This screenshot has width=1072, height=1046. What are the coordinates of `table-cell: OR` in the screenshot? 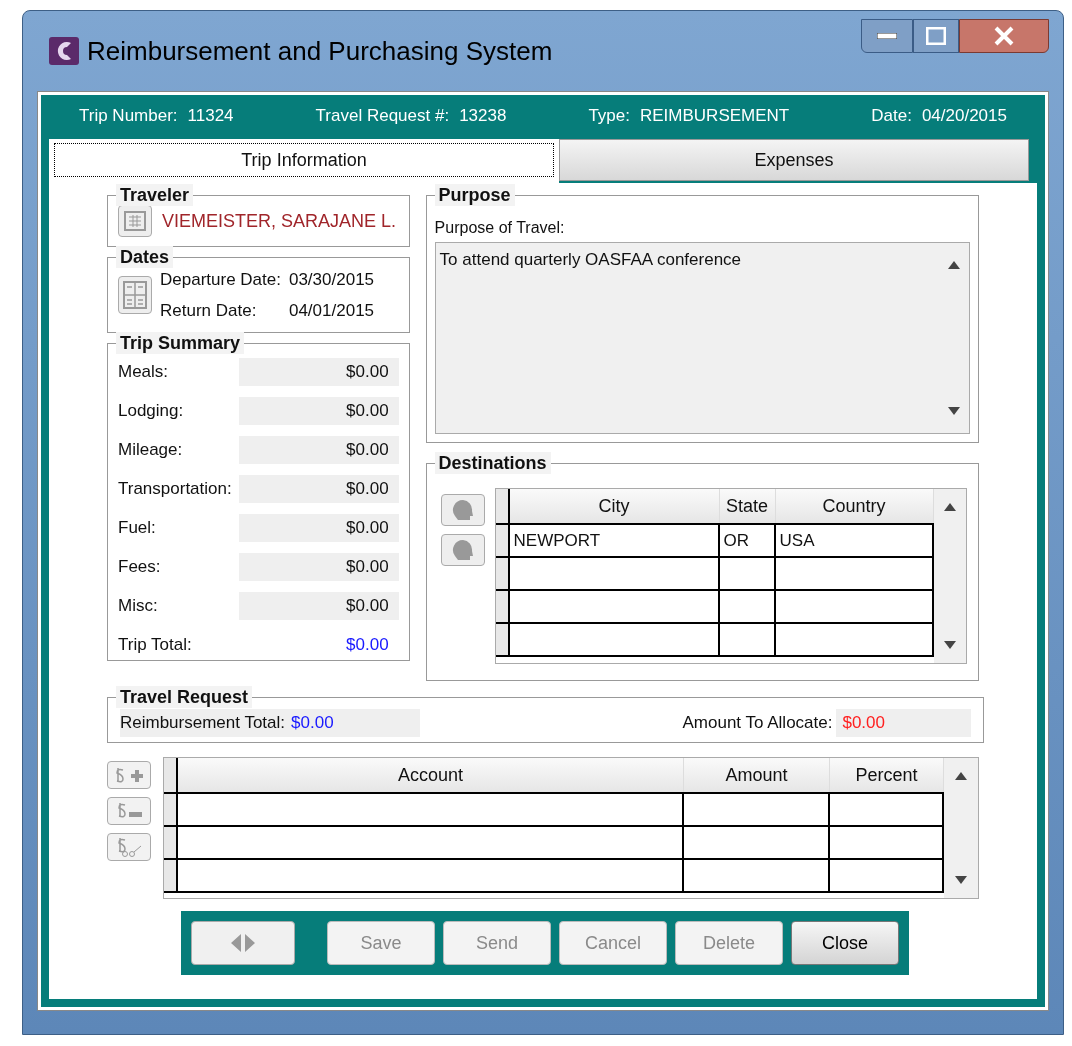 It's located at (747, 540).